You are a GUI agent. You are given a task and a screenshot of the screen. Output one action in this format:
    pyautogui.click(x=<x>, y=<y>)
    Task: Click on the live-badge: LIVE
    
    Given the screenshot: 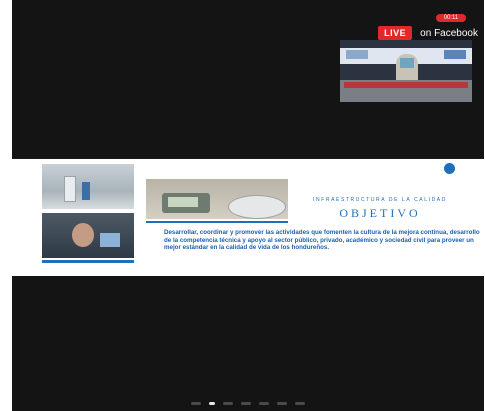 What is the action you would take?
    pyautogui.click(x=395, y=33)
    